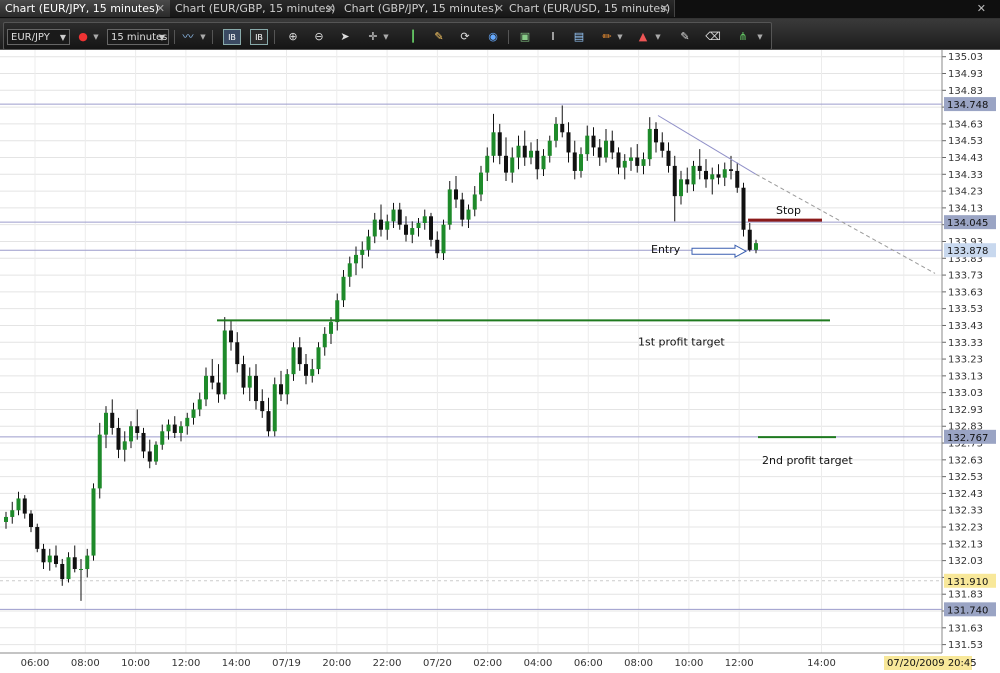  I want to click on x-tick-label: 04:00, so click(538, 663).